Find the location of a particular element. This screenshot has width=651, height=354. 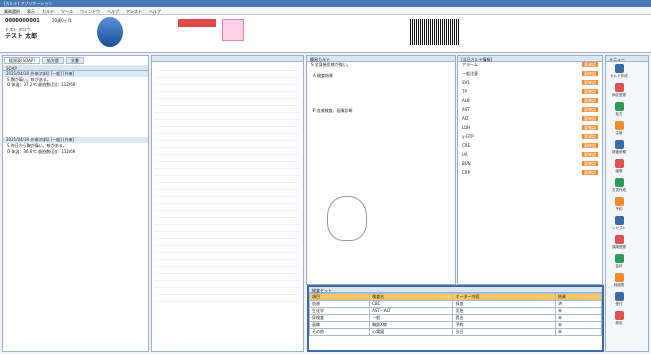

menu-item: カルテ is located at coordinates (48, 11).